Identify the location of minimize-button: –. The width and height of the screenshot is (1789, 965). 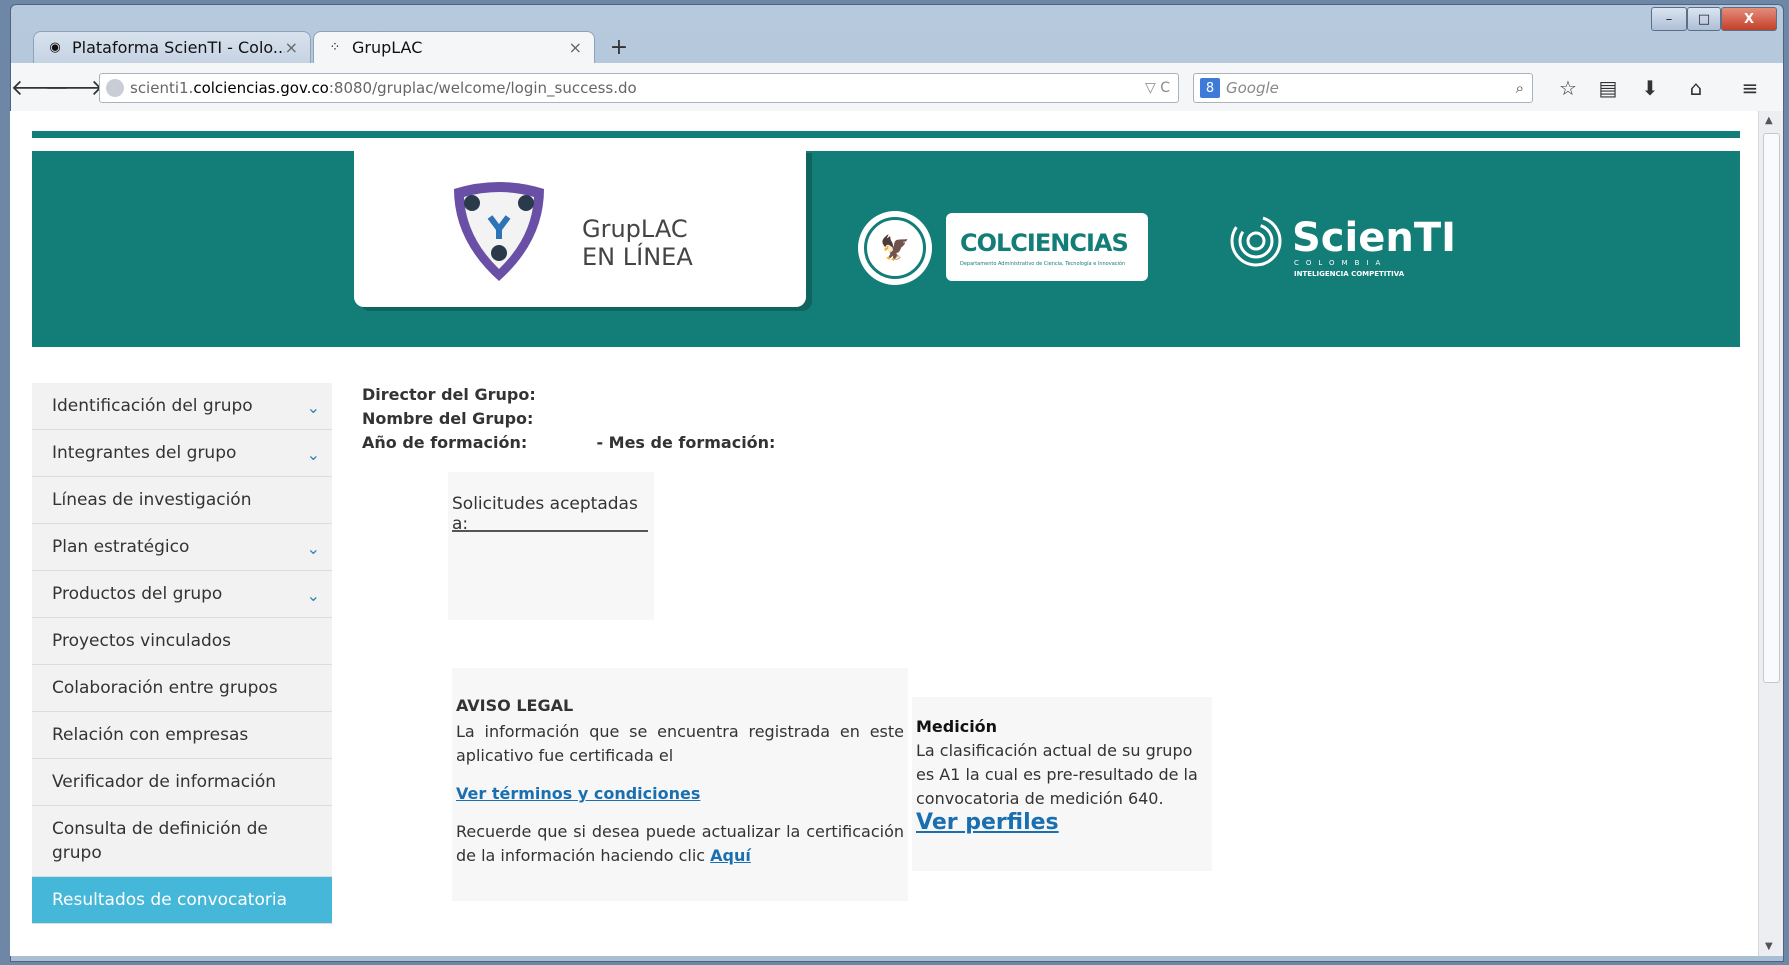
(1669, 19).